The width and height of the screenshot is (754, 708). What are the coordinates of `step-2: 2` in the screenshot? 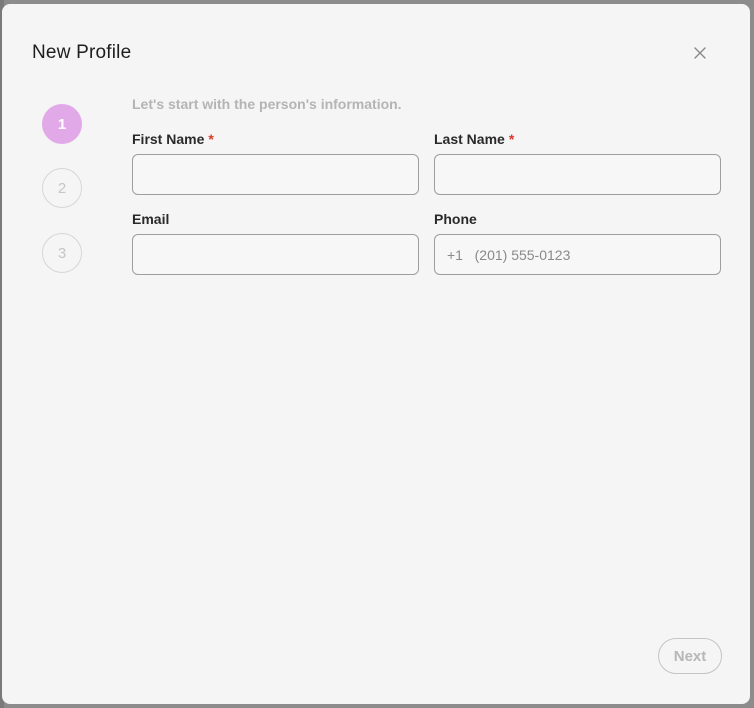 It's located at (62, 188).